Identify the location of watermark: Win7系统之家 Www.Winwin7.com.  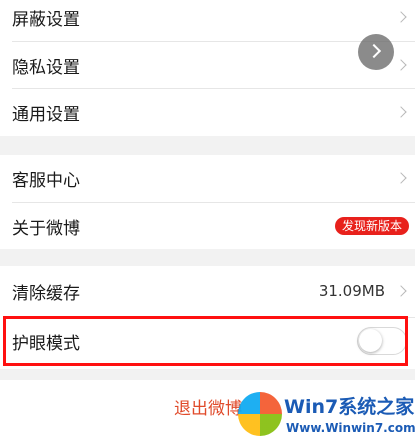
(323, 415).